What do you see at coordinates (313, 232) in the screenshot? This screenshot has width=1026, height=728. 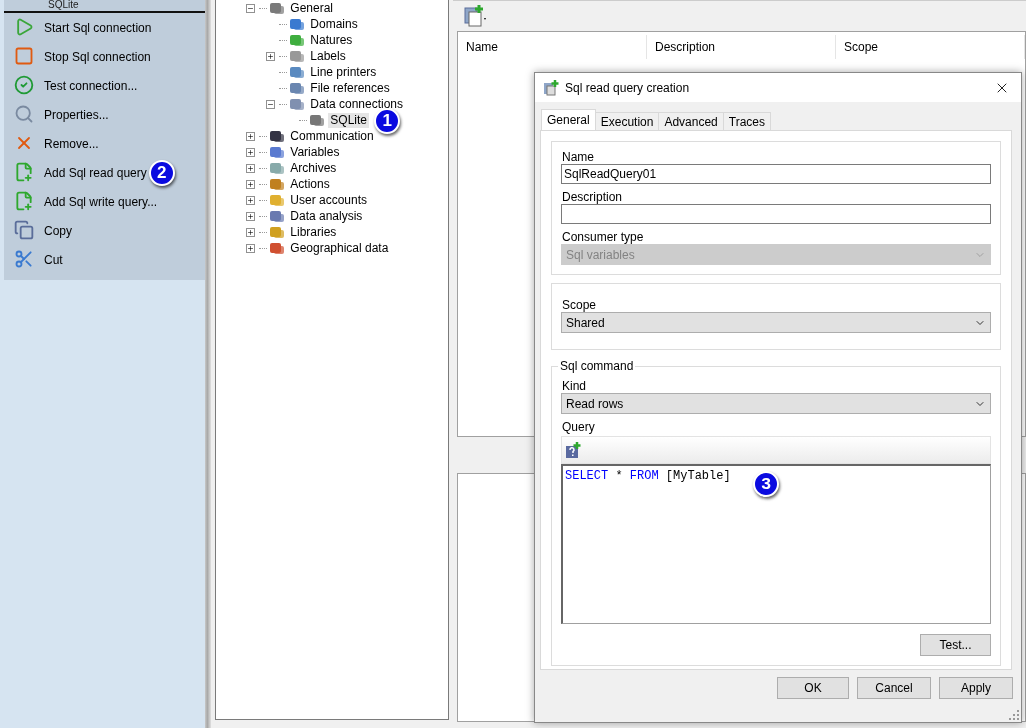 I see `tree-item: Libraries` at bounding box center [313, 232].